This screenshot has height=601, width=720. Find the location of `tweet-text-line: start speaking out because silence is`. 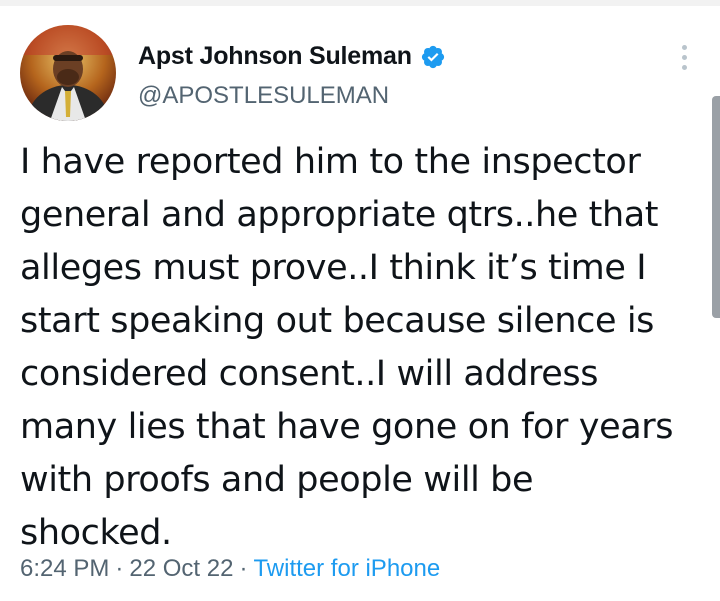

tweet-text-line: start speaking out because silence is is located at coordinates (337, 321).